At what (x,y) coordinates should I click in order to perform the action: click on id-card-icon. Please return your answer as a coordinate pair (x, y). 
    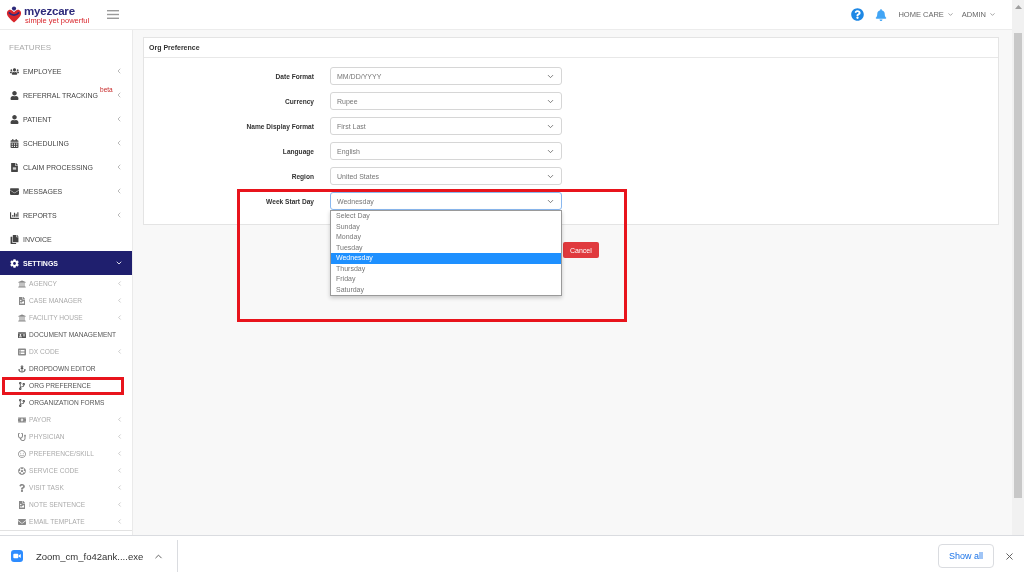
    Looking at the image, I should click on (21, 334).